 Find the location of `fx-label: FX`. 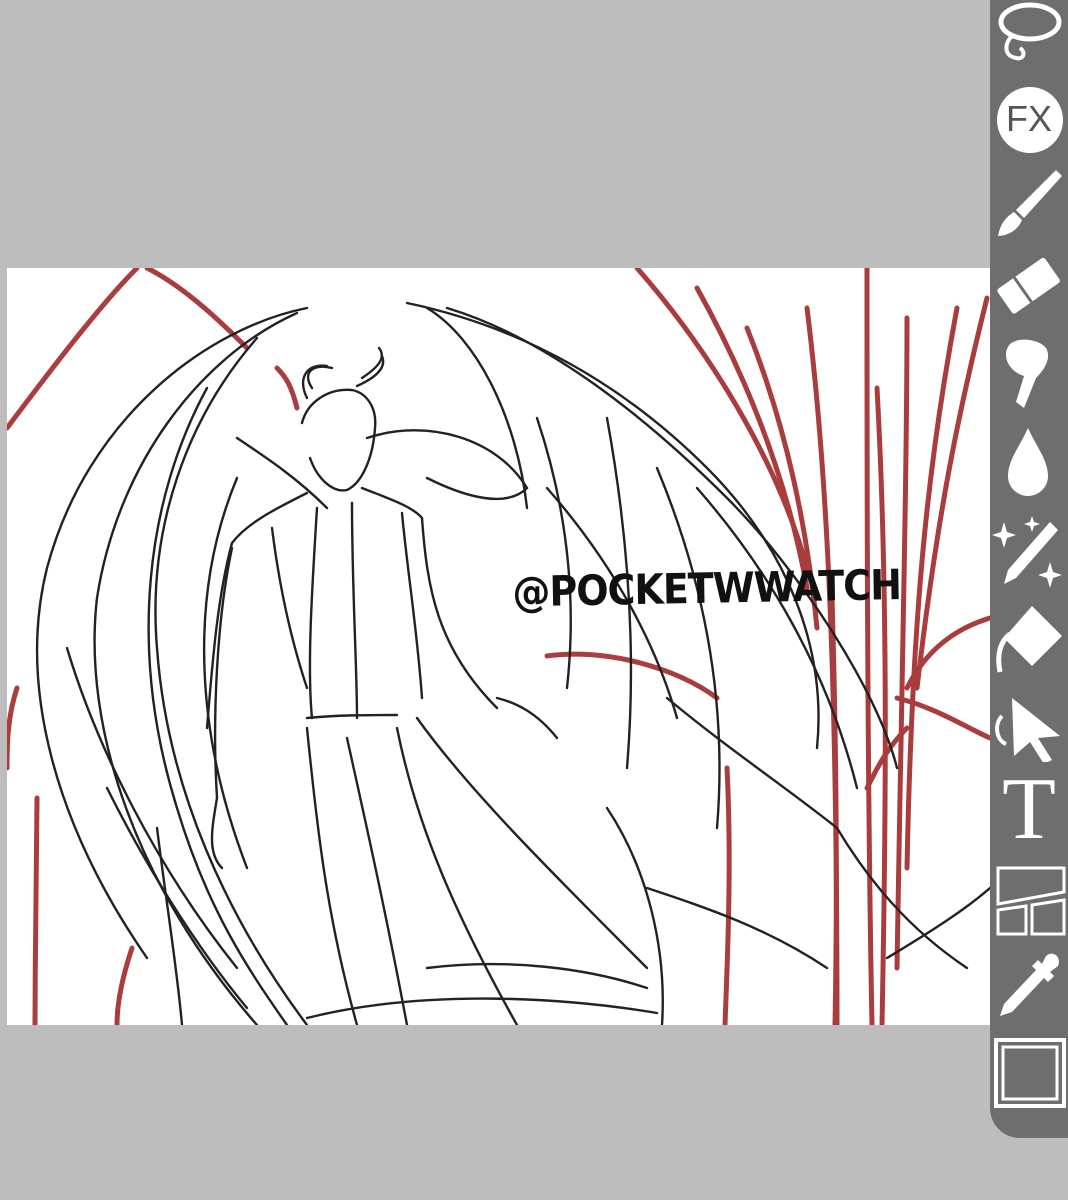

fx-label: FX is located at coordinates (1028, 118).